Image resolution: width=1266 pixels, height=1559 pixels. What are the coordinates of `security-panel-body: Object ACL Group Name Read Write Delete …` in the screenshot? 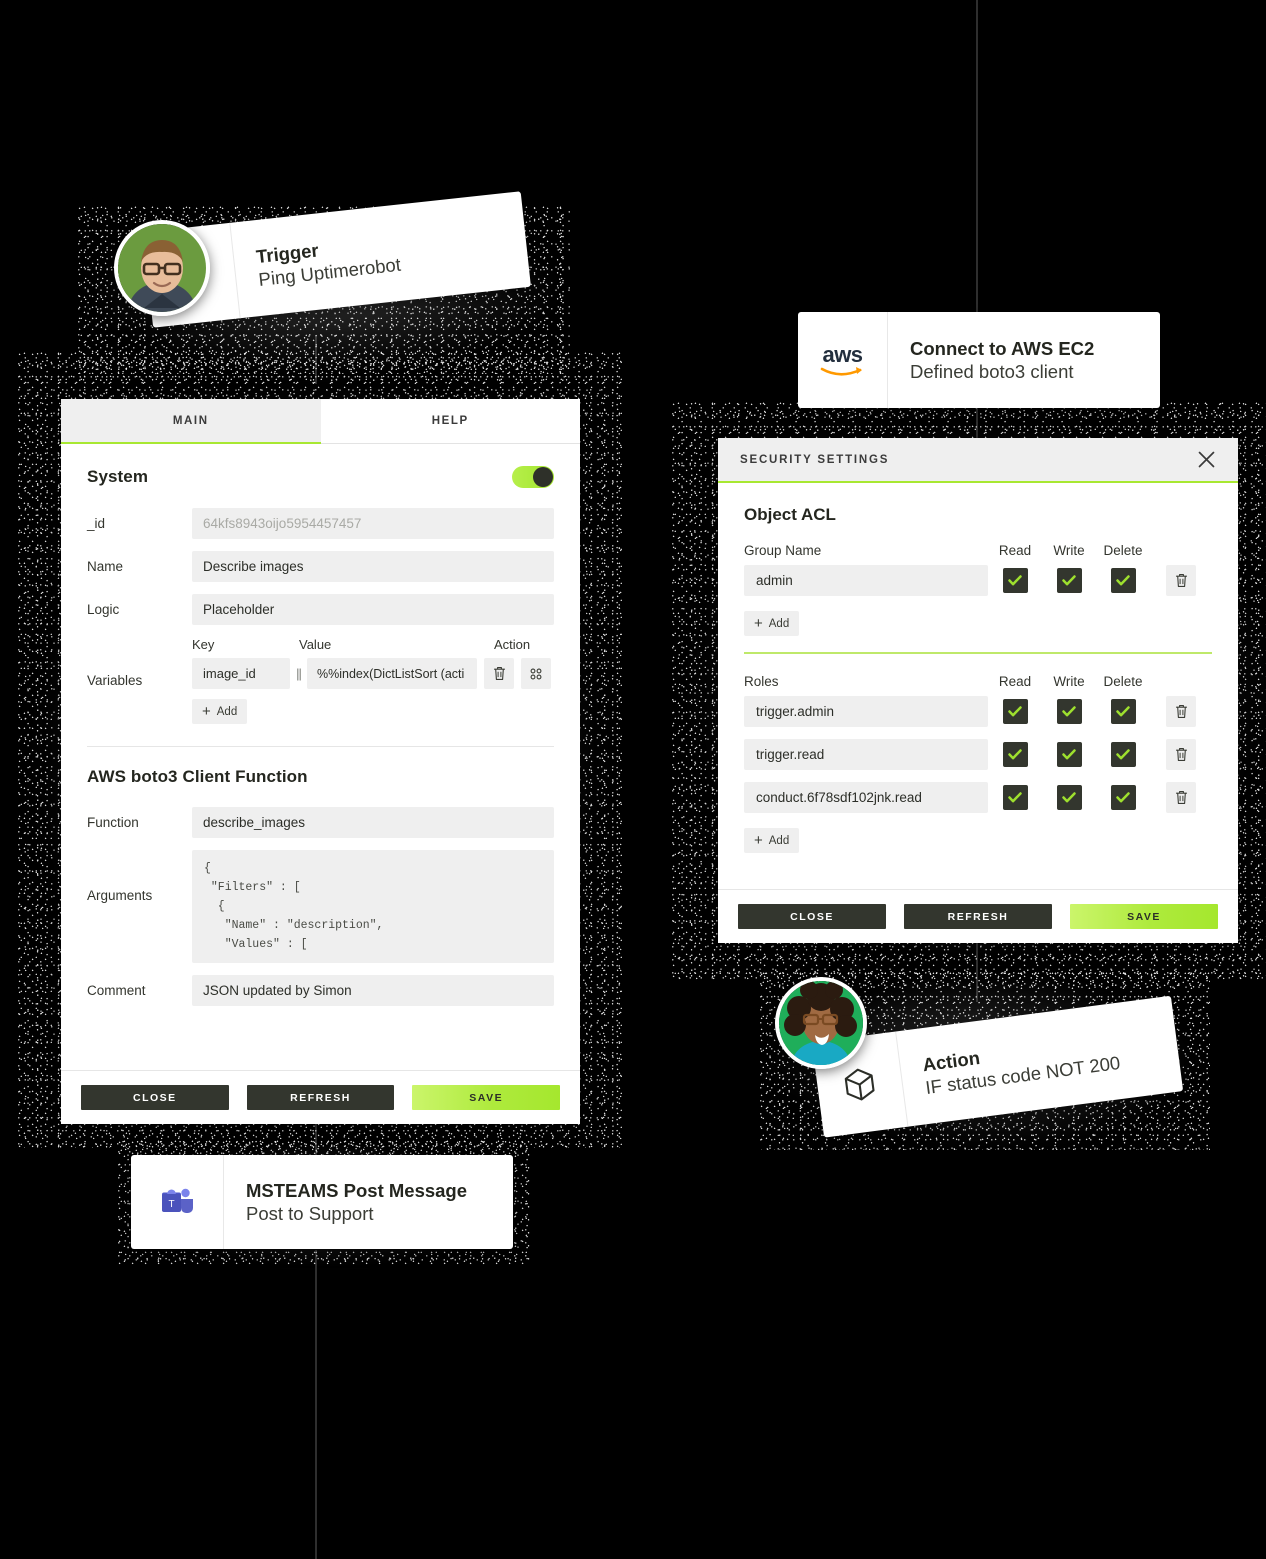 It's located at (978, 668).